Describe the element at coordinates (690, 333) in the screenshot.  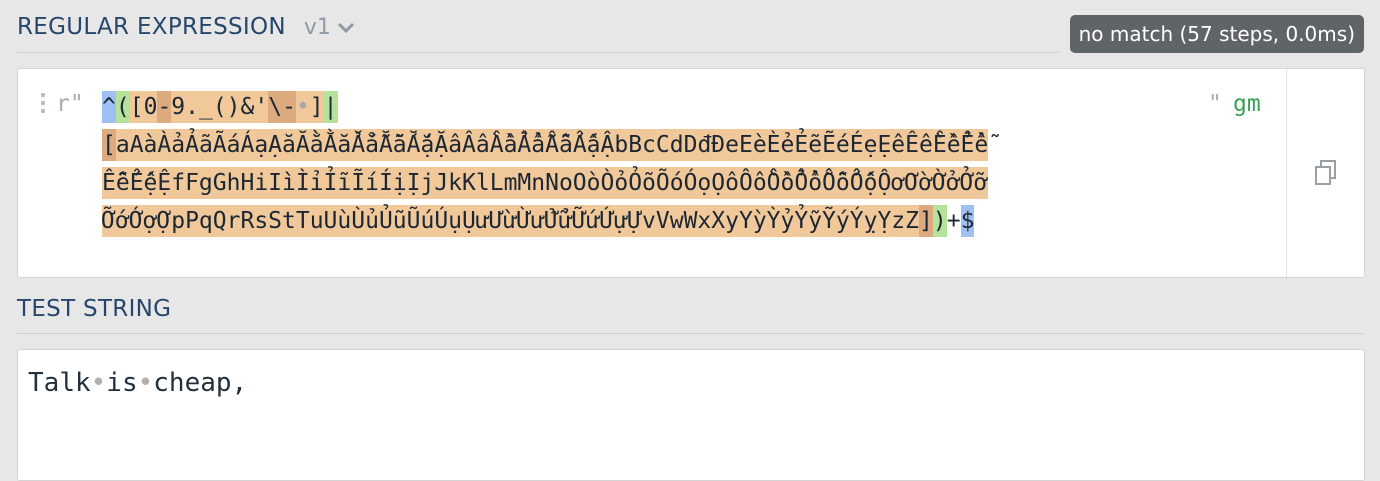
I see `test-header-divider` at that location.